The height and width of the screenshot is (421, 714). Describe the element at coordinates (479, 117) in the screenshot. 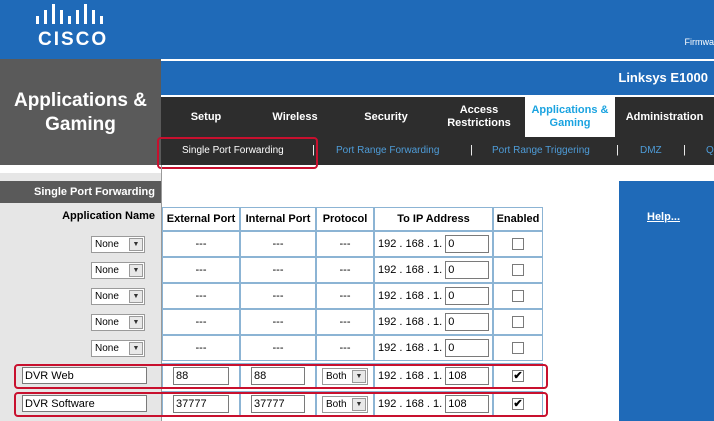

I see `tab-access-restrictions: Access Restrictions` at that location.